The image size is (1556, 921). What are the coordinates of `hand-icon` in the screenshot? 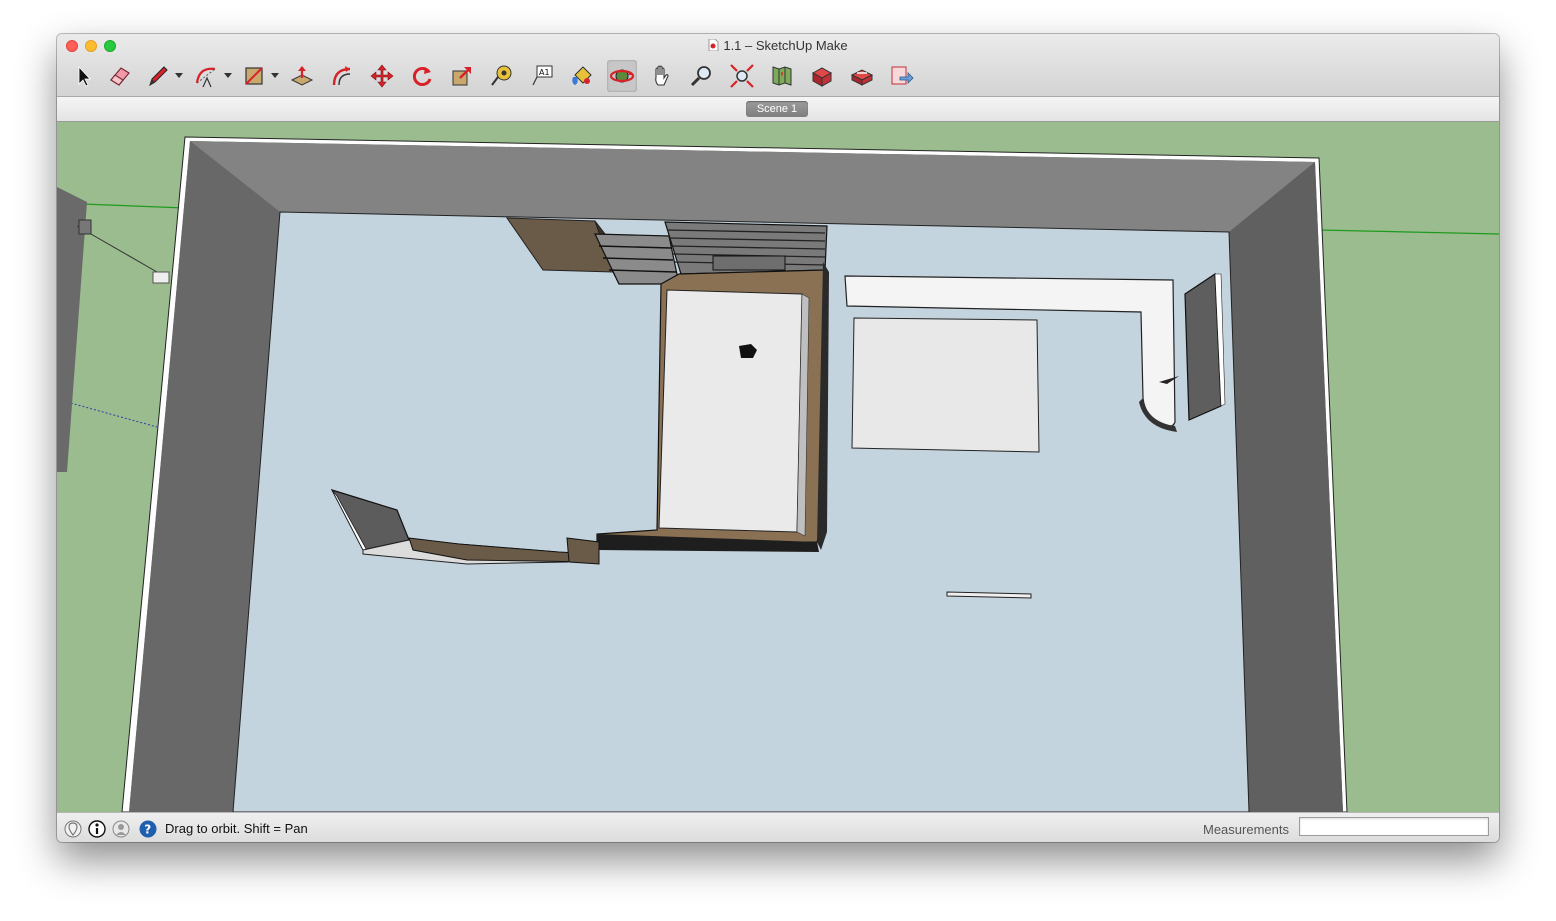 It's located at (662, 75).